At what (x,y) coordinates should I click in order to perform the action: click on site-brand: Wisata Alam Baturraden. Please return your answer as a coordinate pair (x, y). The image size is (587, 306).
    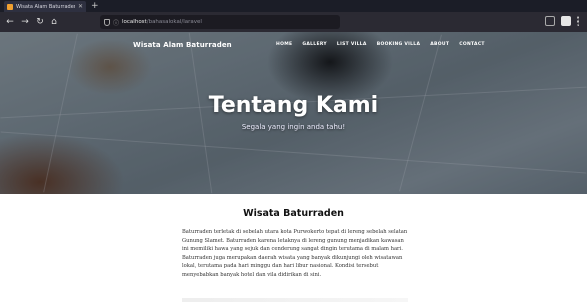
    Looking at the image, I should click on (182, 45).